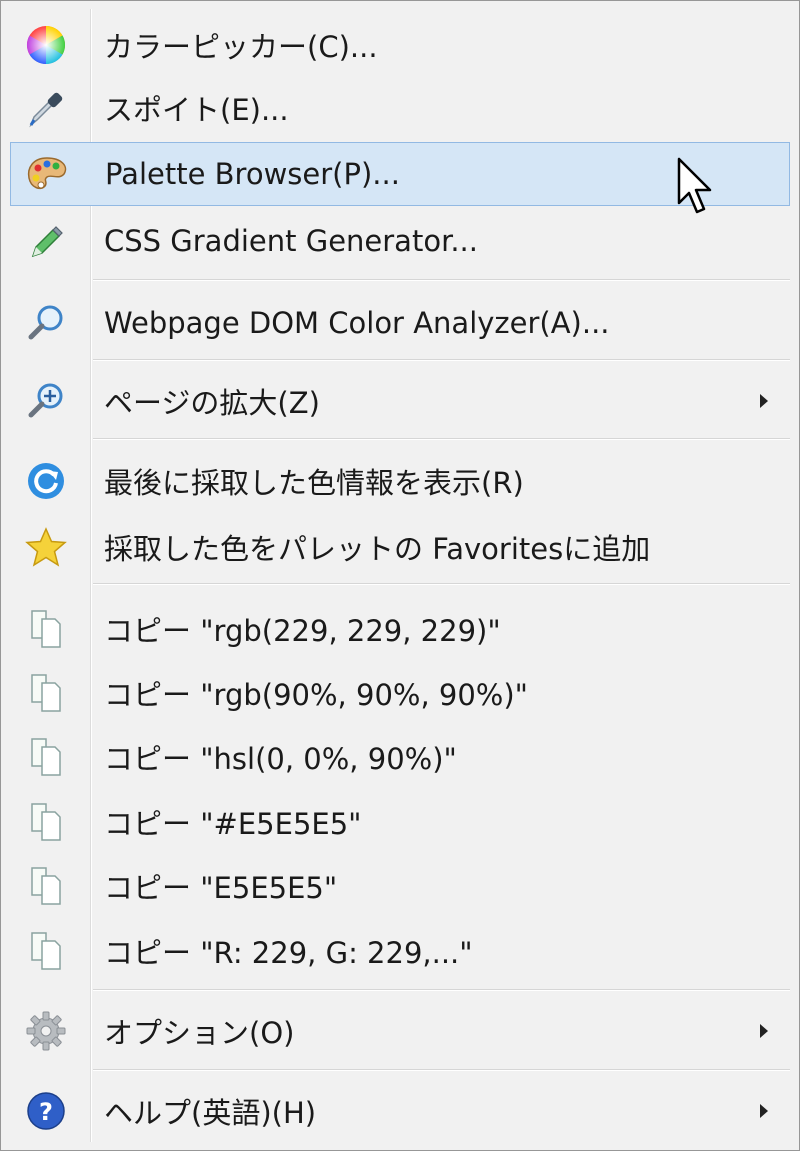  What do you see at coordinates (47, 174) in the screenshot?
I see `palette-icon` at bounding box center [47, 174].